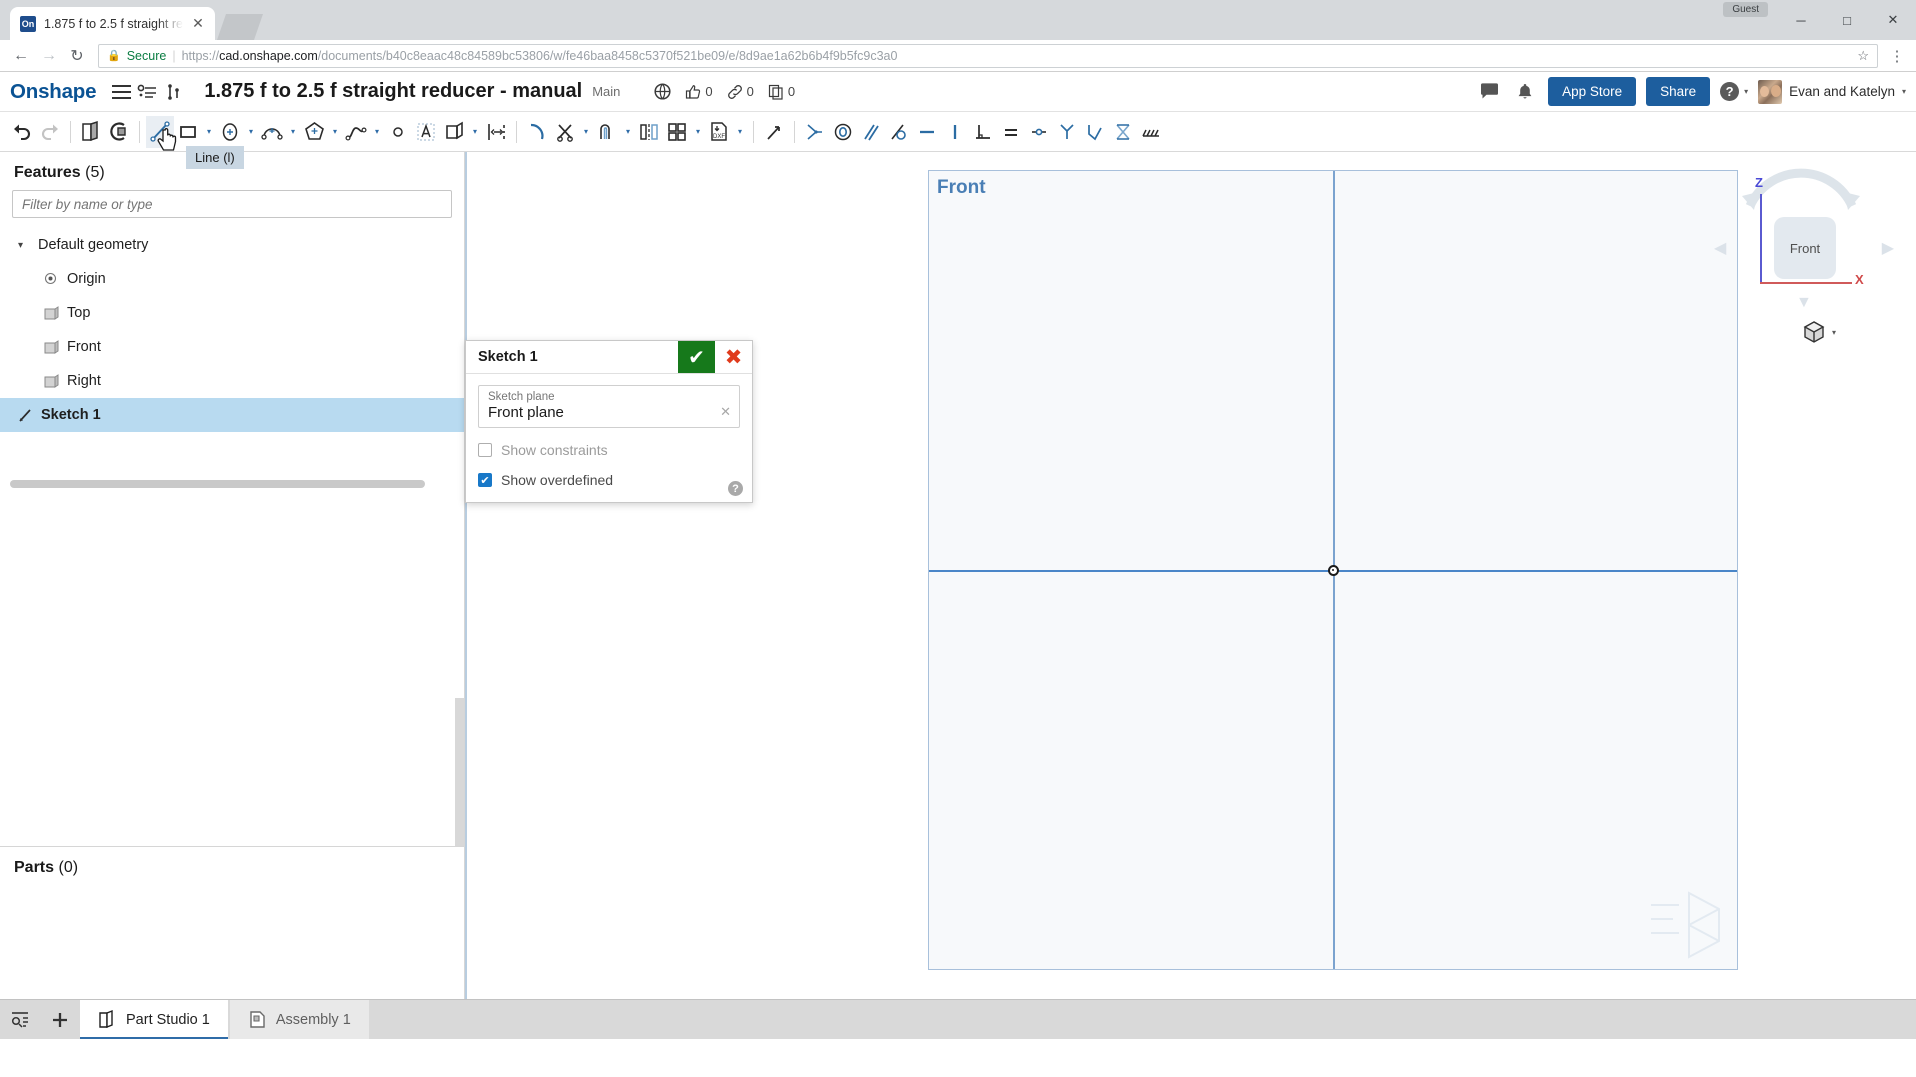  What do you see at coordinates (1801, 20) in the screenshot?
I see `minimize-icon: ─` at bounding box center [1801, 20].